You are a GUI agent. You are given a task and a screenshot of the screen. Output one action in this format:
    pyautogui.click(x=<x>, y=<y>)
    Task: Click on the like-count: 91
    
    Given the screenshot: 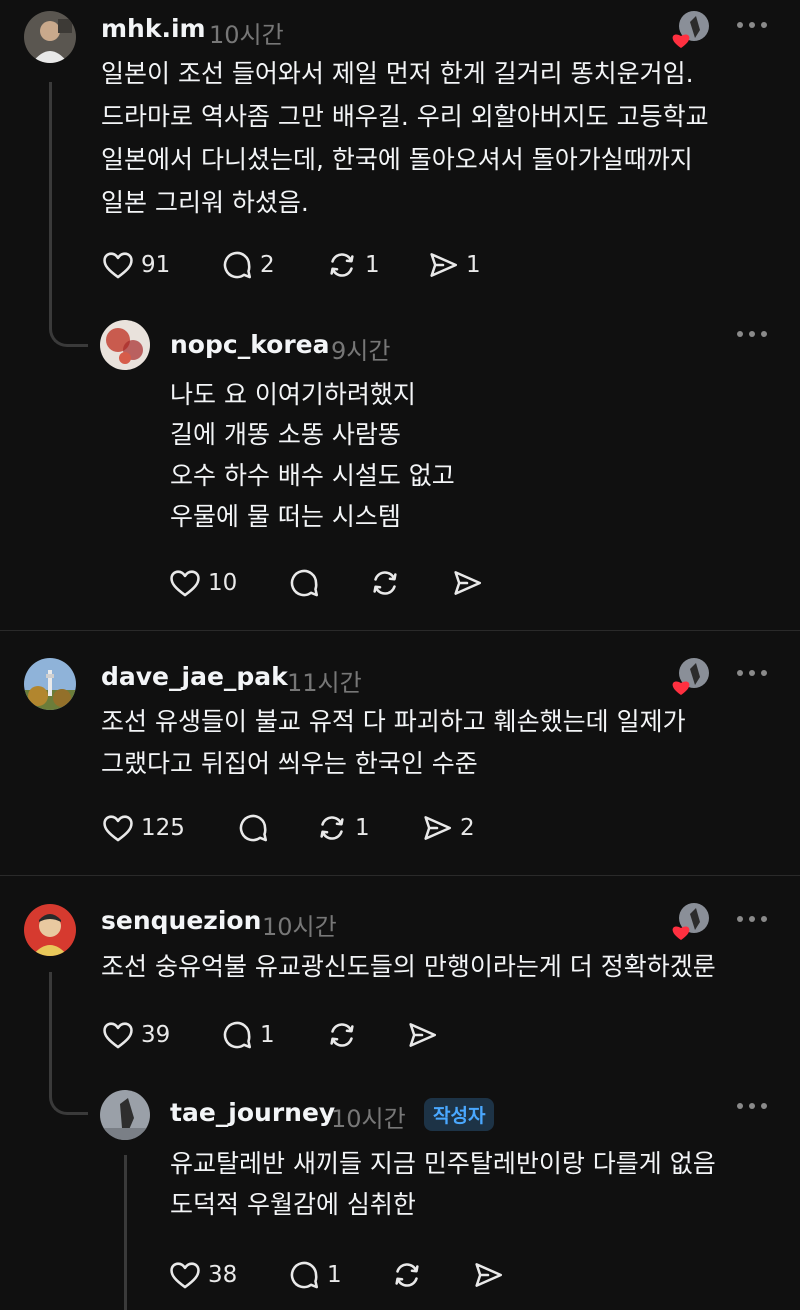 What is the action you would take?
    pyautogui.click(x=156, y=265)
    